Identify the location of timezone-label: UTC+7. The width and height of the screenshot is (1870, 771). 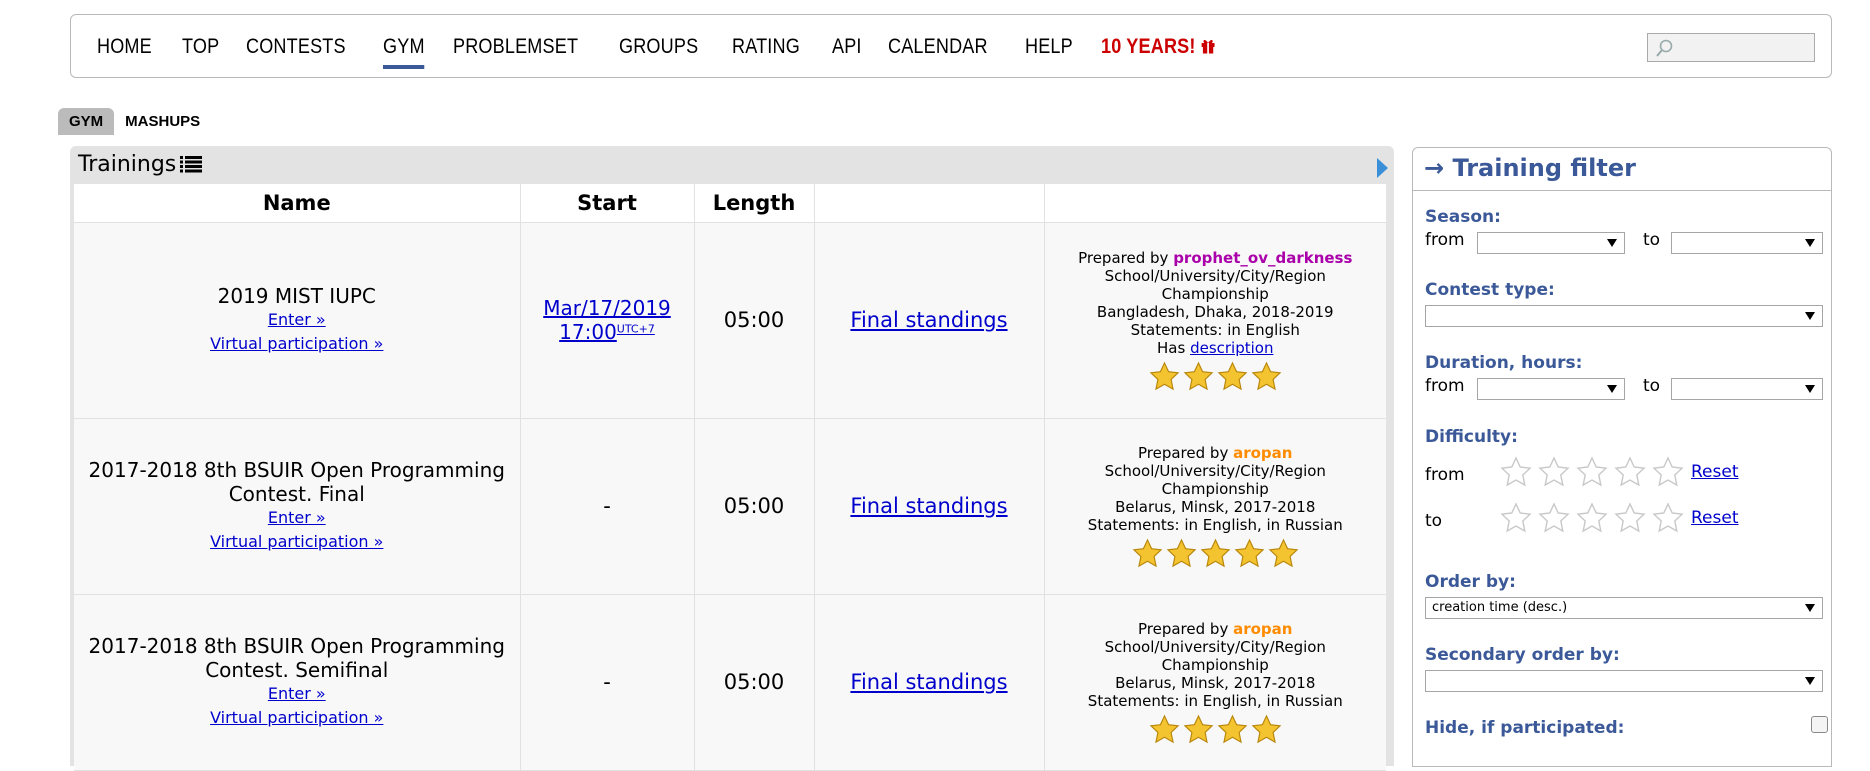
(636, 329).